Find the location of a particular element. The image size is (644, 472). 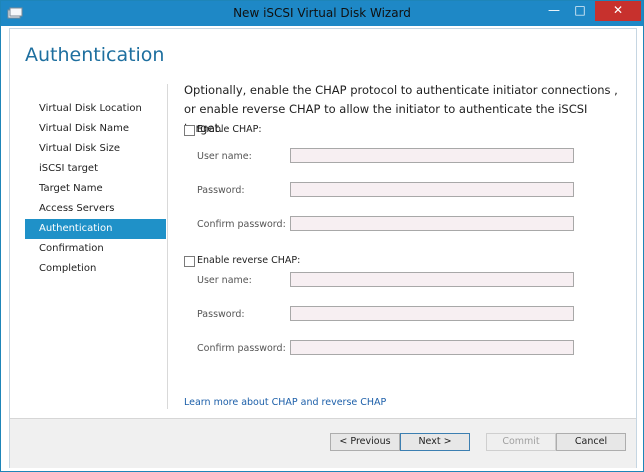

nav-item-confirmation: Confirmation is located at coordinates (95, 249).